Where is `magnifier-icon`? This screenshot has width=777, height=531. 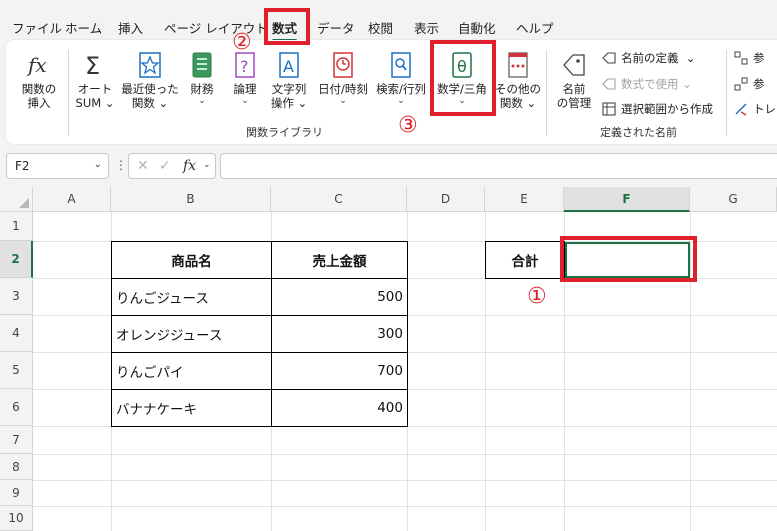 magnifier-icon is located at coordinates (401, 65).